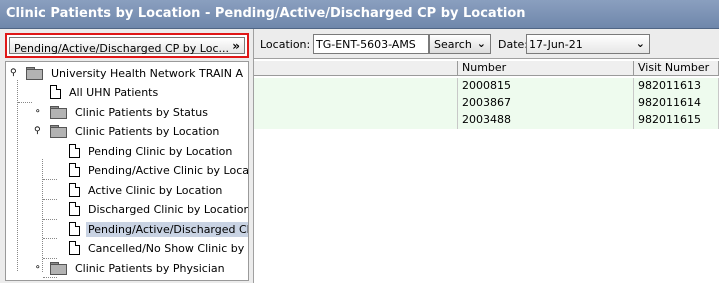 This screenshot has width=719, height=283. I want to click on tree-item-label: Pending Clinic by Location, so click(160, 151).